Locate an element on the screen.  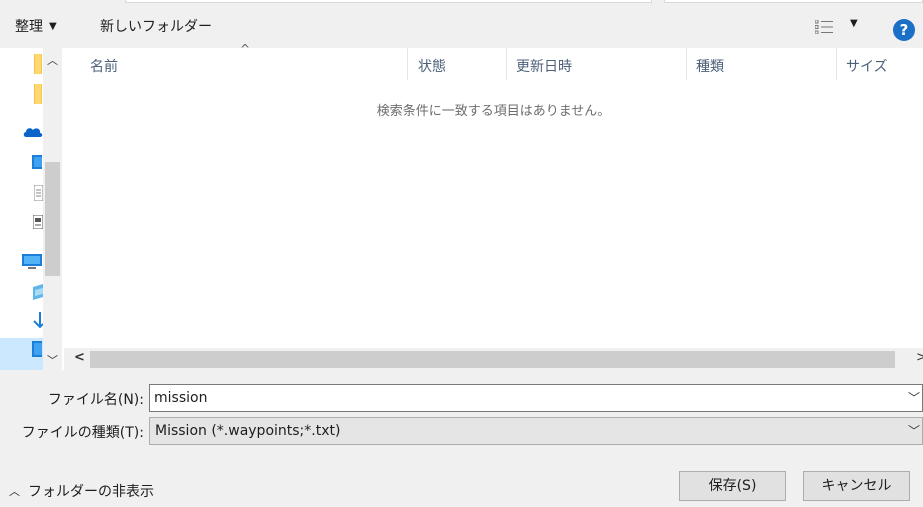
column-header-row: ^ 名前 状態 更新日時 種類 サイズ is located at coordinates (493, 61).